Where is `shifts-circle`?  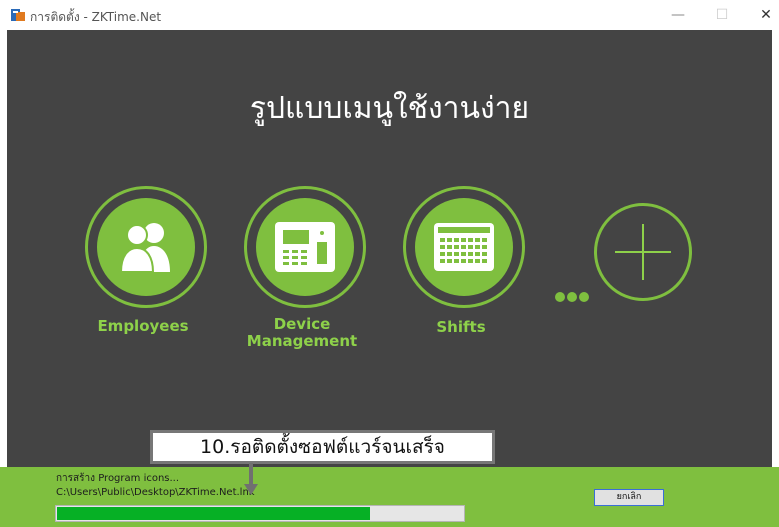
shifts-circle is located at coordinates (464, 247).